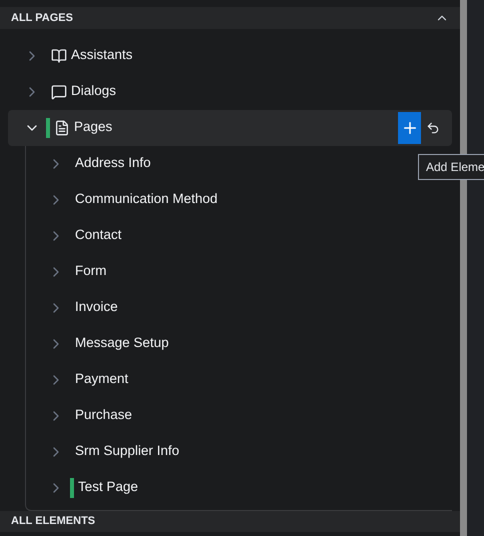 Image resolution: width=484 pixels, height=536 pixels. What do you see at coordinates (451, 167) in the screenshot?
I see `tooltip: Add Eleme` at bounding box center [451, 167].